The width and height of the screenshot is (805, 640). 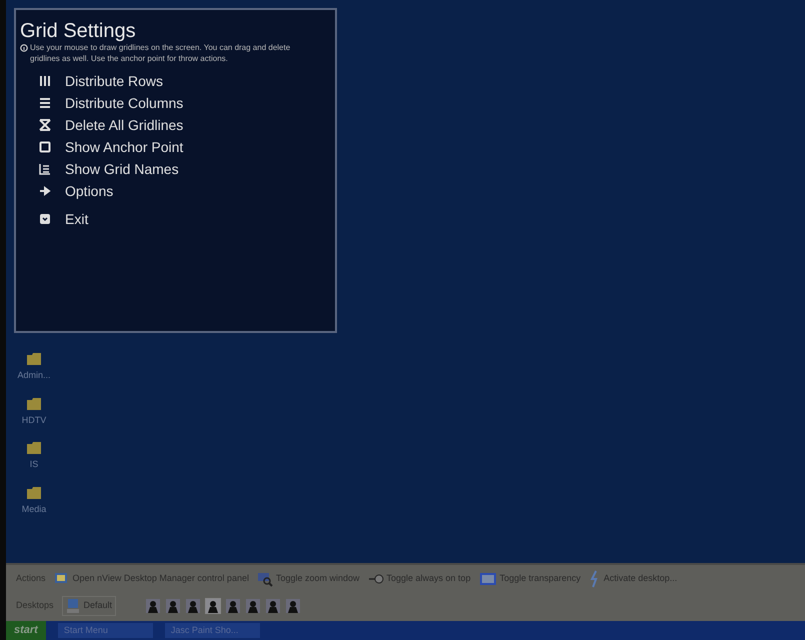 I want to click on exit-icon, so click(x=45, y=219).